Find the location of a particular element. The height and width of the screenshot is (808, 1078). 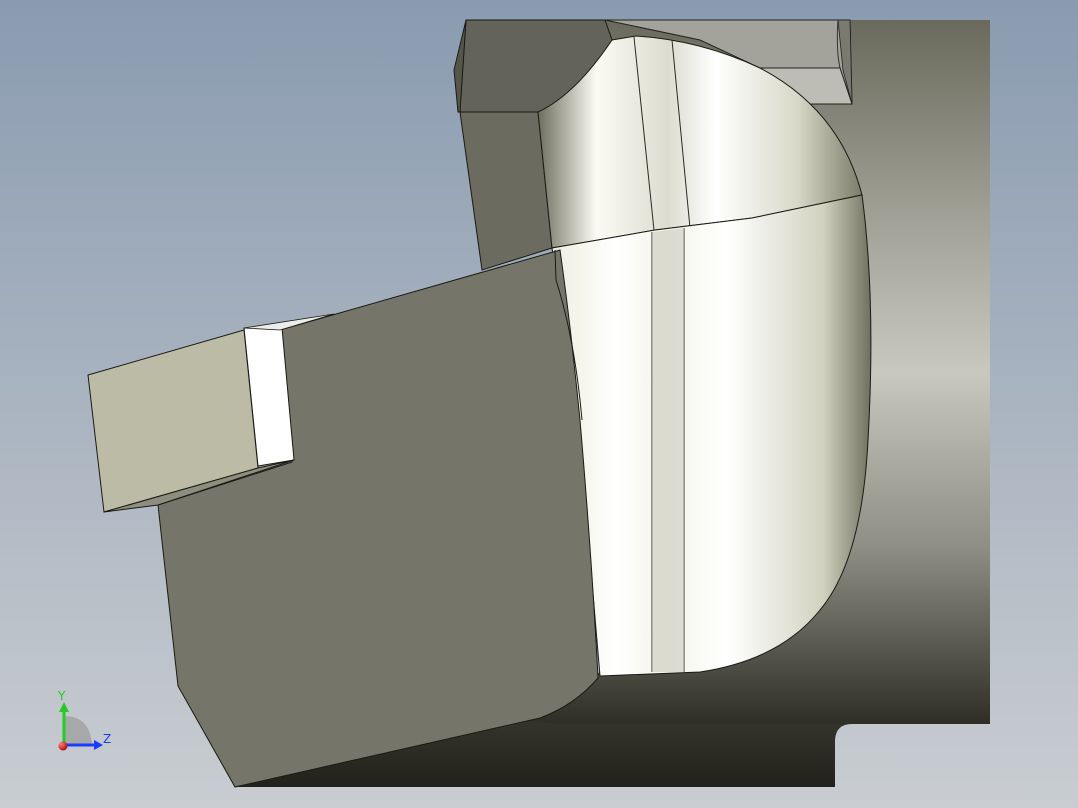

triad-y-label: Y is located at coordinates (61, 696).